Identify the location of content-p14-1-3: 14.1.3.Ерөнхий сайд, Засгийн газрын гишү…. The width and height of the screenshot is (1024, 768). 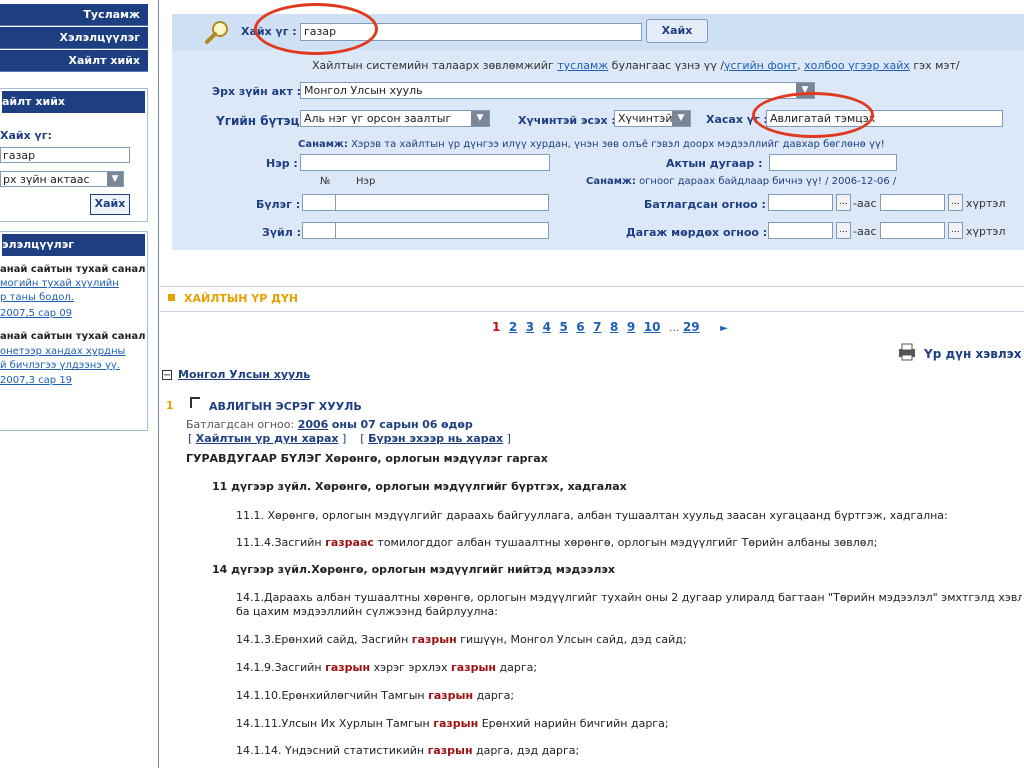
(461, 639).